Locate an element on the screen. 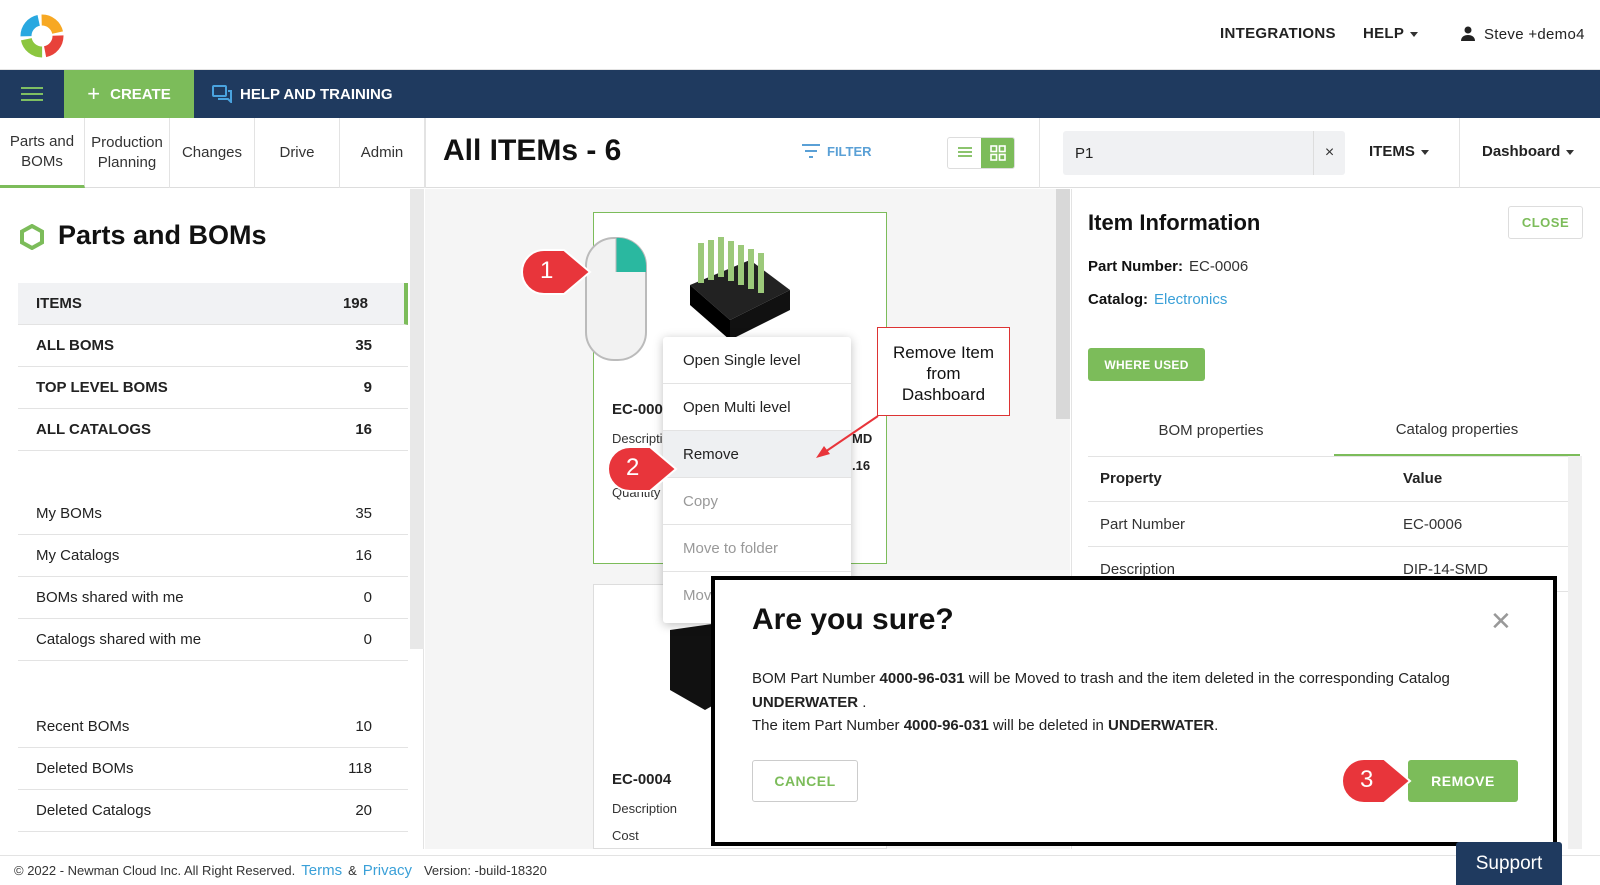  msg-text: The item Part Number is located at coordinates (828, 725).